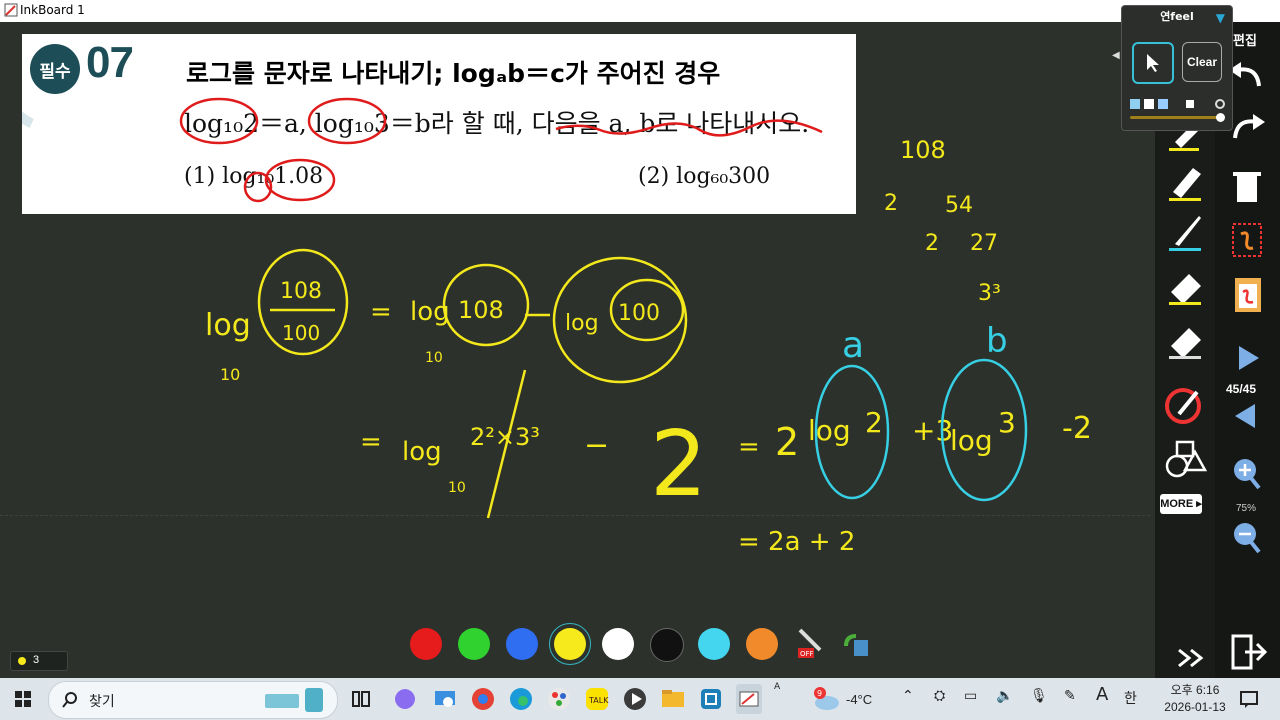 The image size is (1280, 720). What do you see at coordinates (1254, 11) in the screenshot?
I see `close-icon: ✕` at bounding box center [1254, 11].